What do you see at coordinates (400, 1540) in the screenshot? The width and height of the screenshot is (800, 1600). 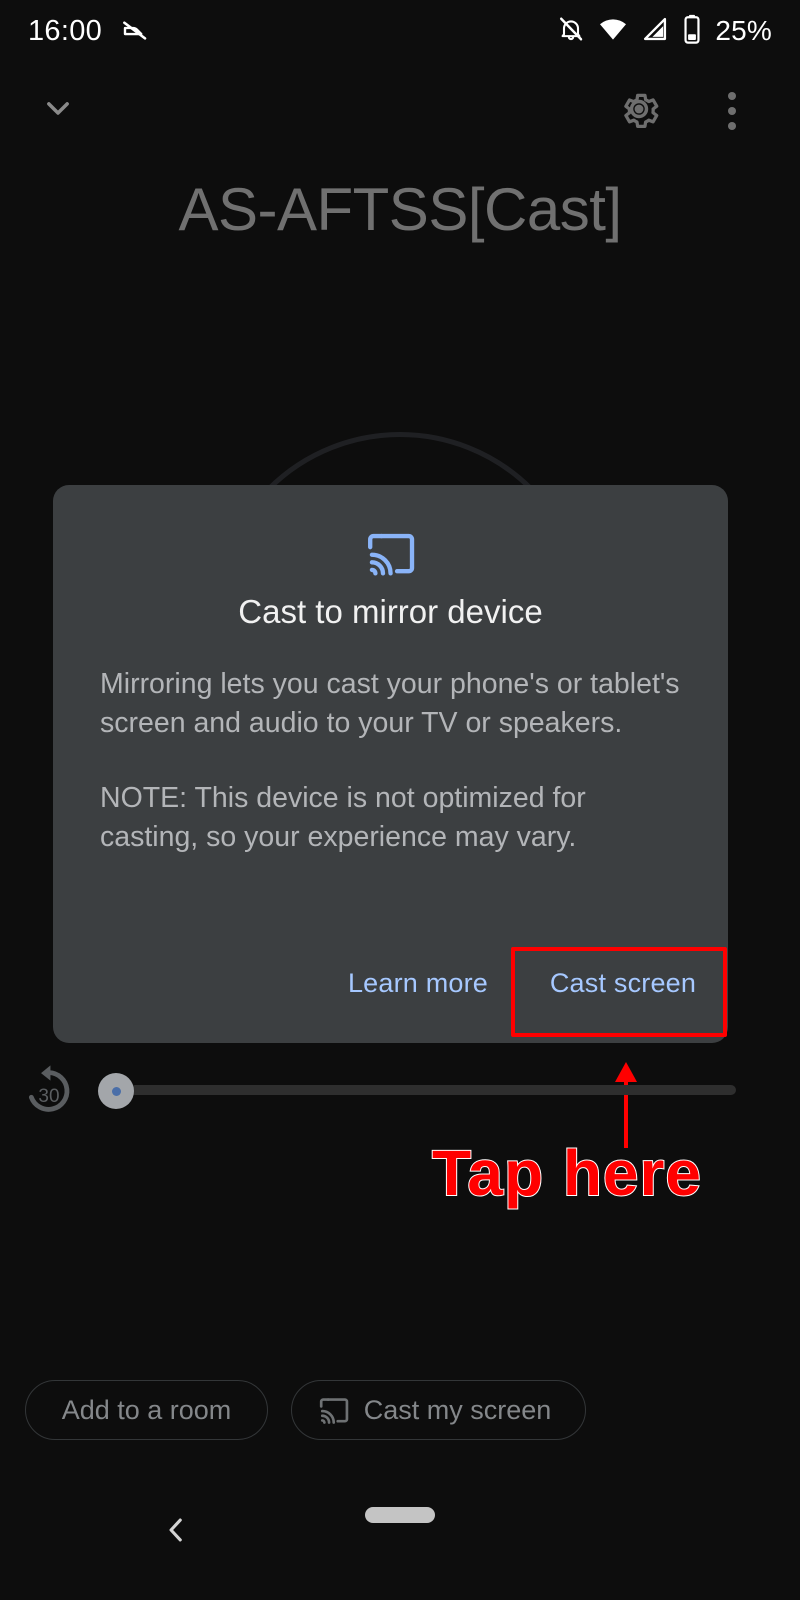 I see `navigation-bar` at bounding box center [400, 1540].